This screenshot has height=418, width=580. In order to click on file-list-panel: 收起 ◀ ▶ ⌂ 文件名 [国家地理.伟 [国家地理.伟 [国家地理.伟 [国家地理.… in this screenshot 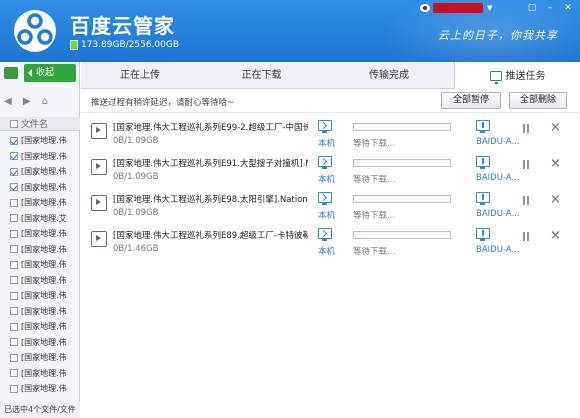, I will do `click(40, 240)`.